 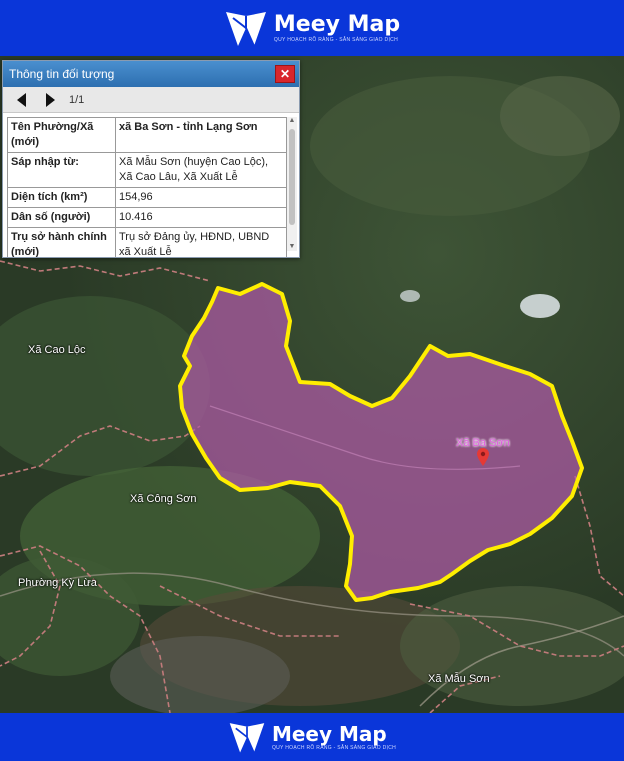 What do you see at coordinates (292, 121) in the screenshot?
I see `scroll-up-icon: ▲` at bounding box center [292, 121].